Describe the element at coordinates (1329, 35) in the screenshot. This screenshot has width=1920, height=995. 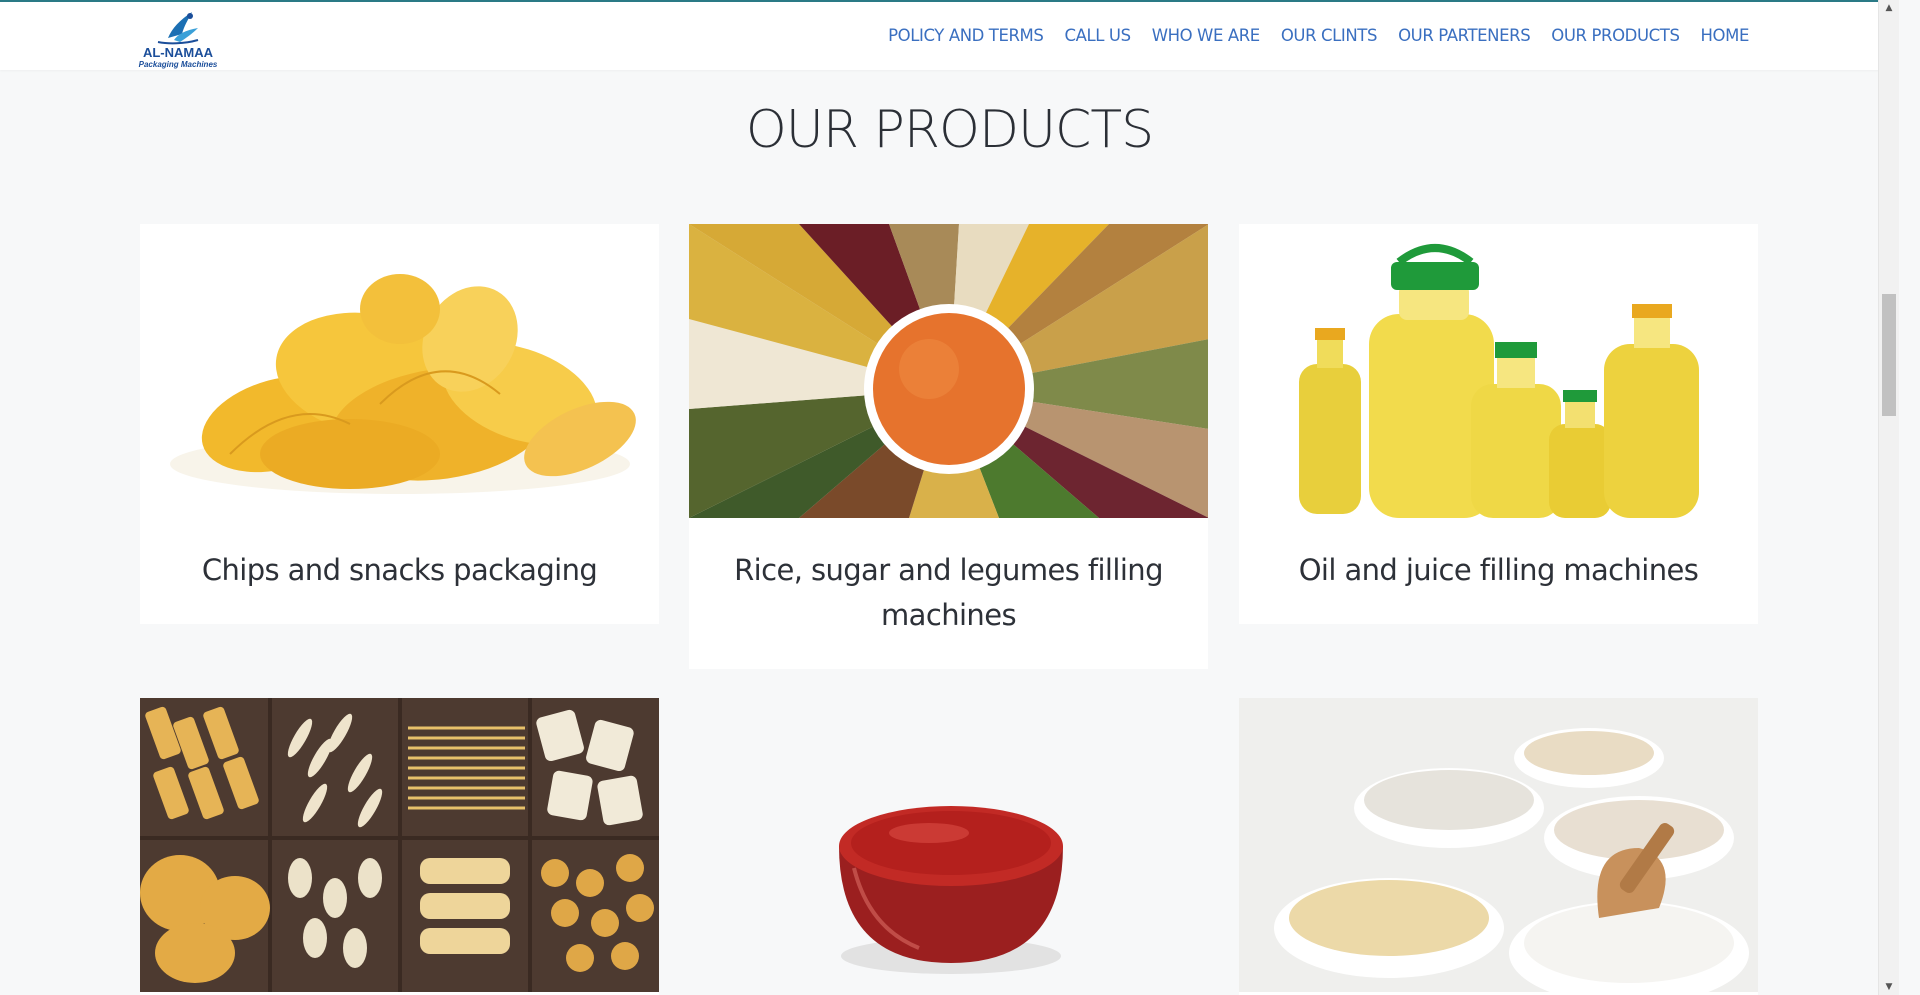
I see `nav-item-our-clints: OUR CLINTS` at that location.